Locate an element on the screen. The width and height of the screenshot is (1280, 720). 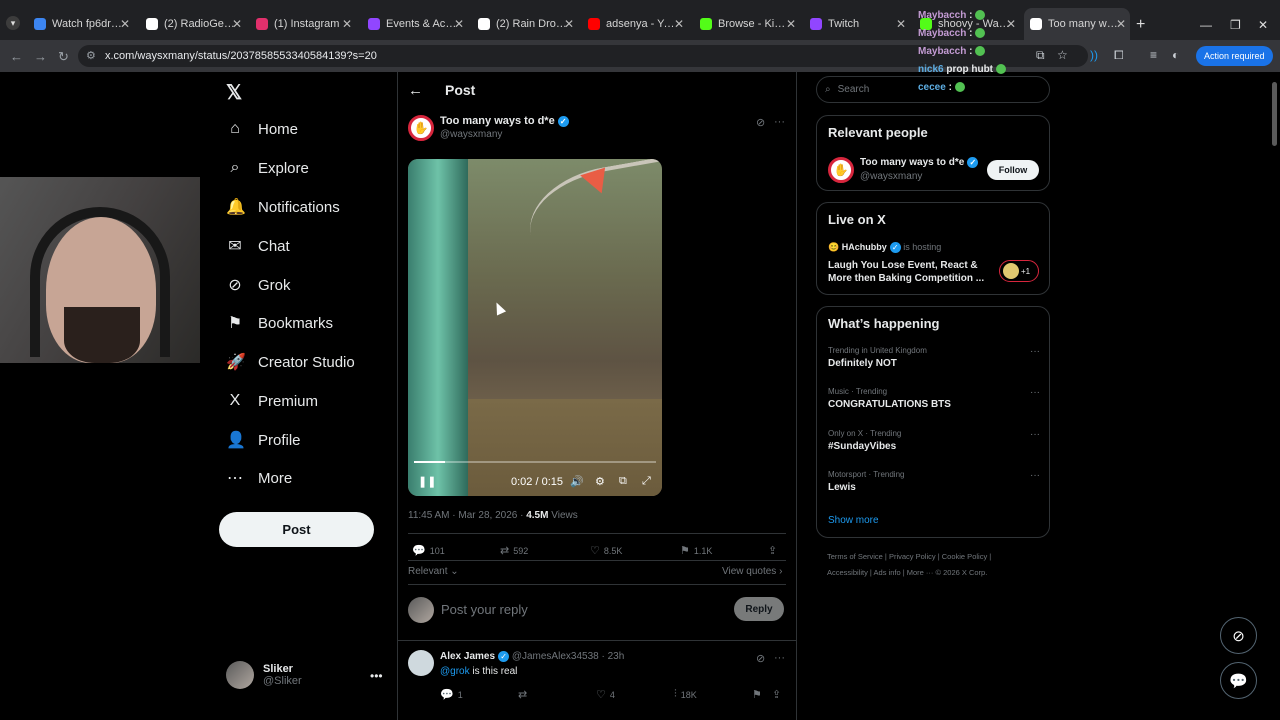
chat-fab-icon: 💬 is located at coordinates (1238, 680).